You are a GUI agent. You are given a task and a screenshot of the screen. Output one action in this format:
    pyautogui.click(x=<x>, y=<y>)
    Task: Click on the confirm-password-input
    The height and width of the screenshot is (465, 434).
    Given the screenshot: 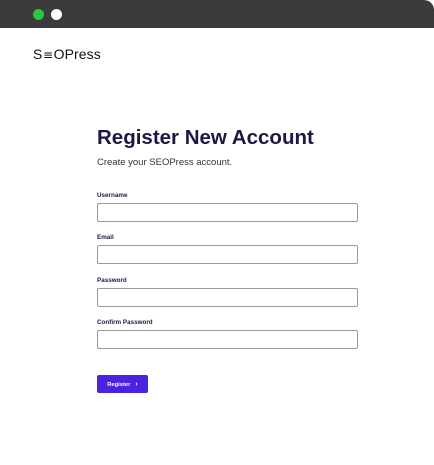 What is the action you would take?
    pyautogui.click(x=227, y=339)
    